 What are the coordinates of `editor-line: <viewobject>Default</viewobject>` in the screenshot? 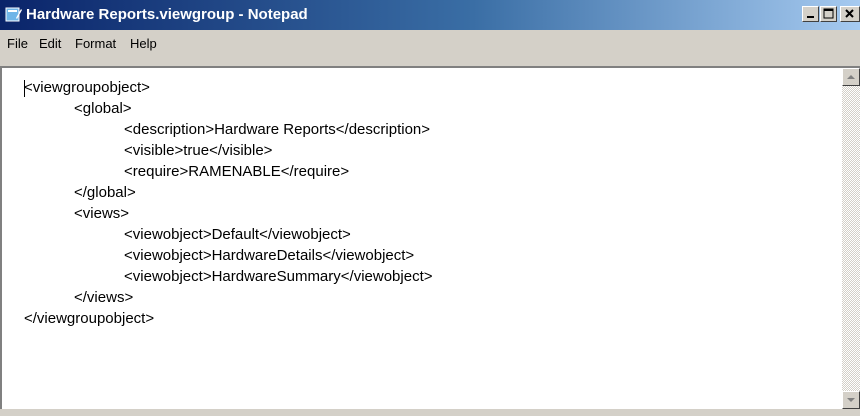 It's located at (187, 234).